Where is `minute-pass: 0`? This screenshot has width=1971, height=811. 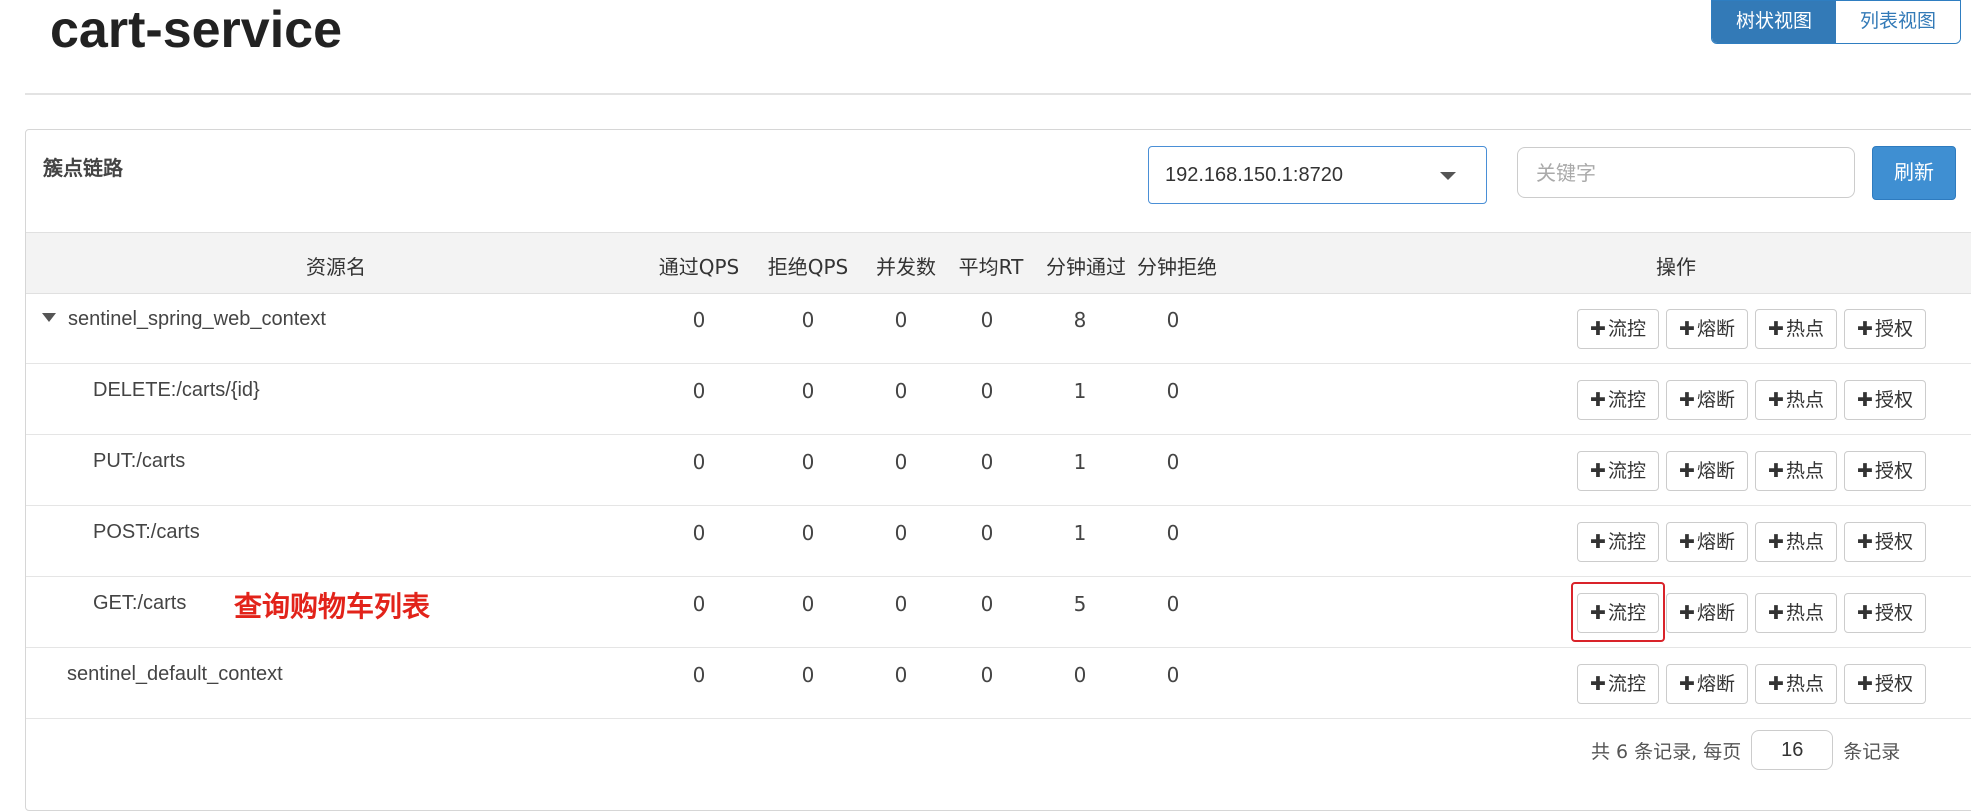
minute-pass: 0 is located at coordinates (1080, 675).